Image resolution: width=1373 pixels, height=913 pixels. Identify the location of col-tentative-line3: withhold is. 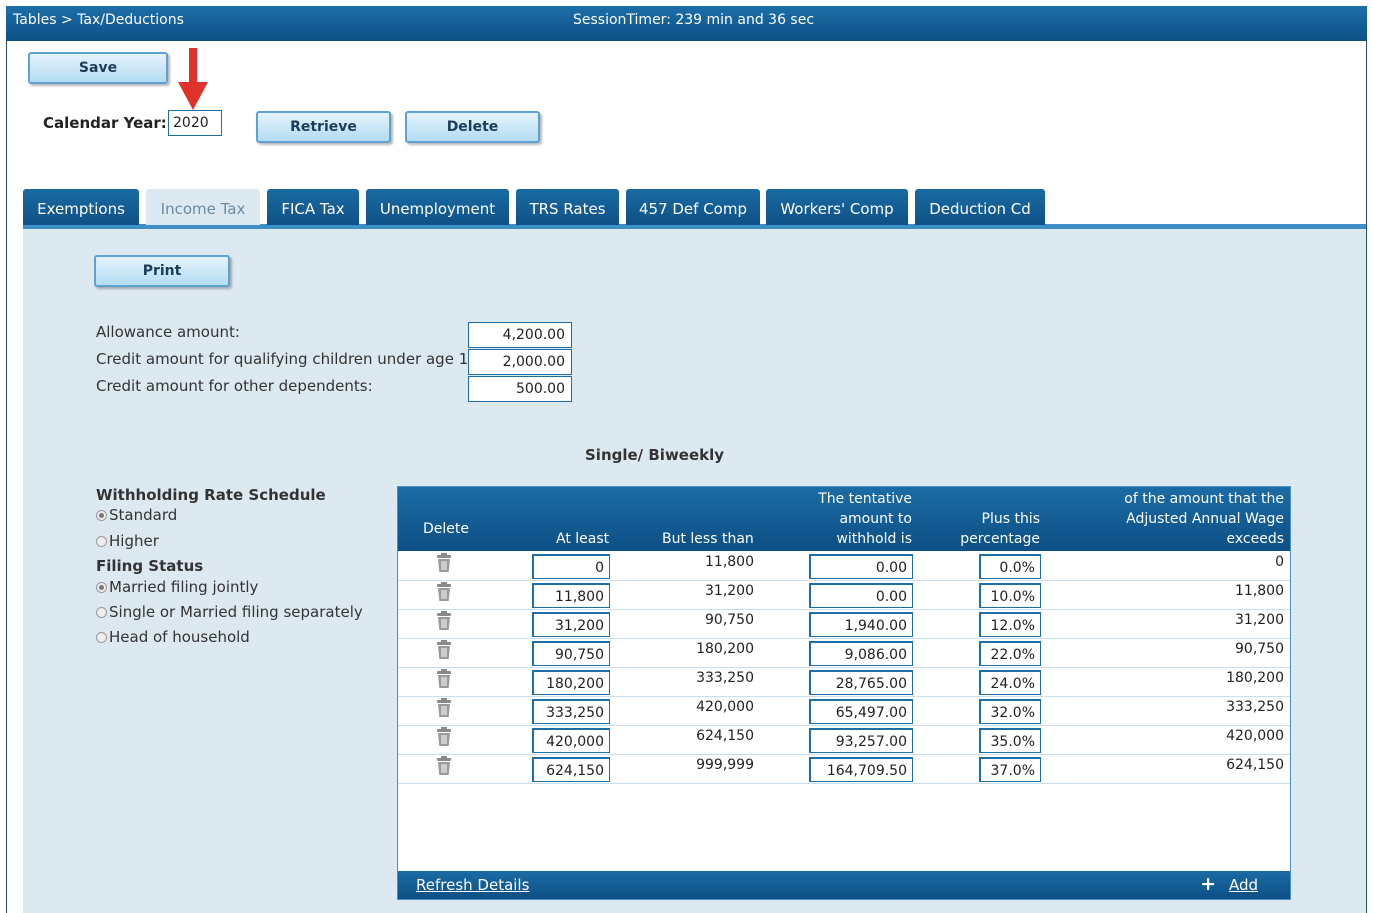
(874, 539).